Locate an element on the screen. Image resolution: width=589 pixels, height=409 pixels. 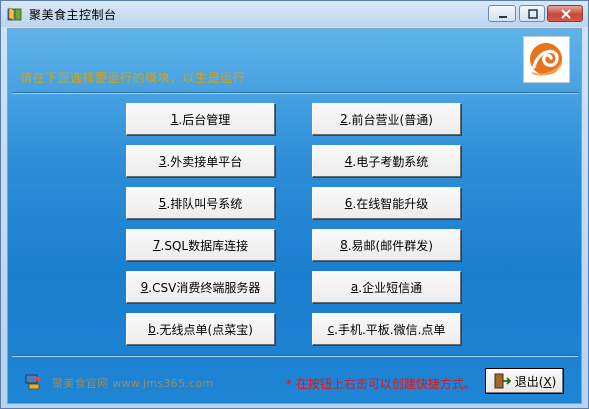
shortcut-key: 2 is located at coordinates (344, 119).